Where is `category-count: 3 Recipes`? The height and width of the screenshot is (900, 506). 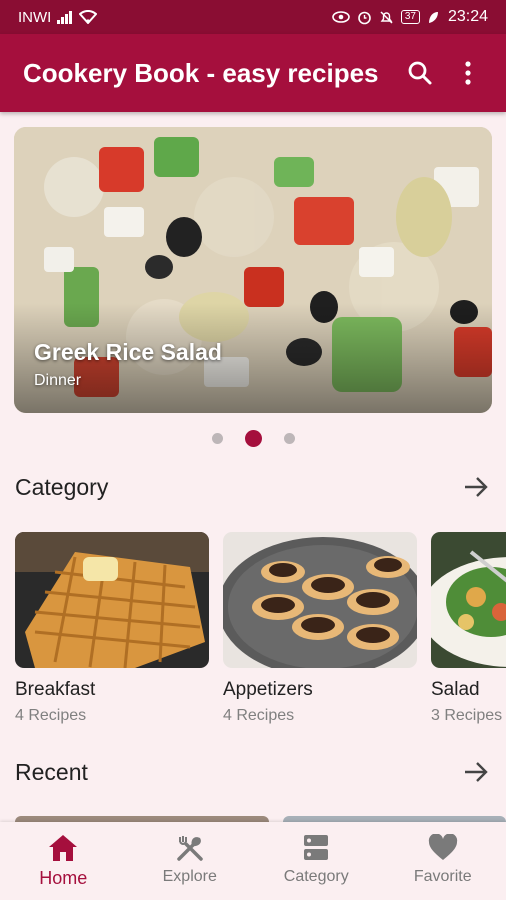 category-count: 3 Recipes is located at coordinates (467, 715).